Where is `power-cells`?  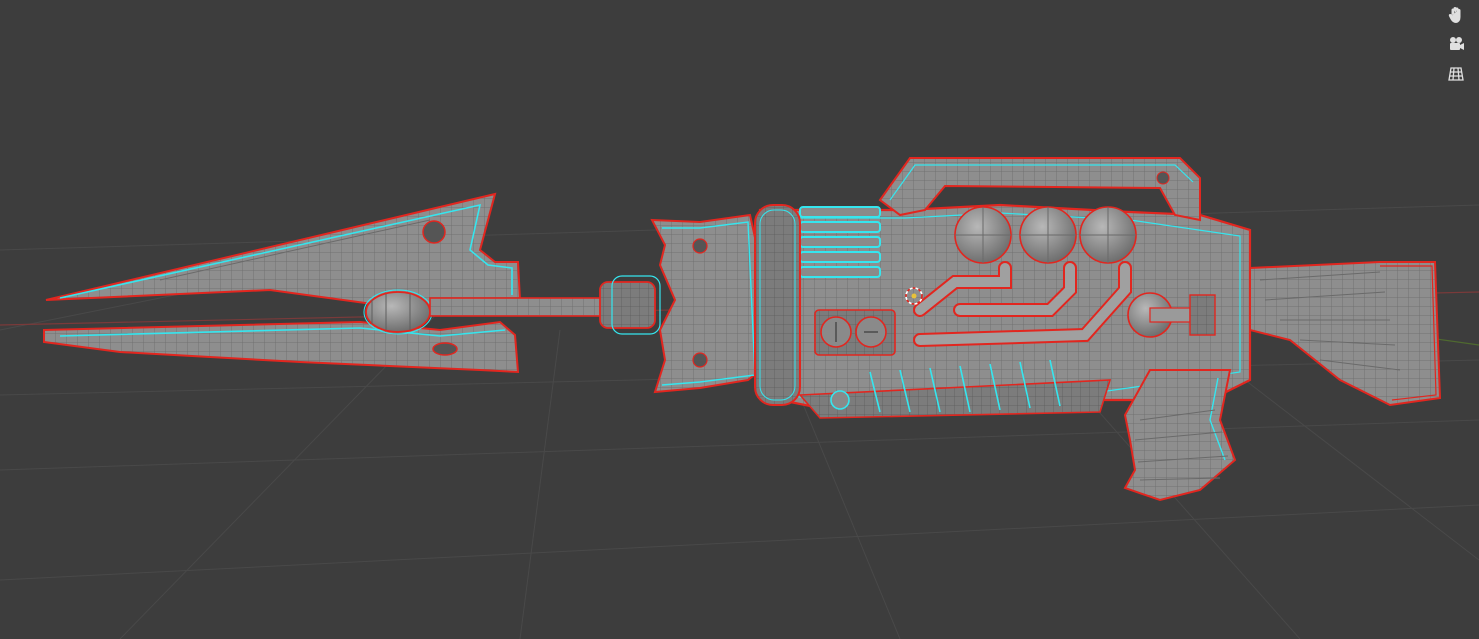
power-cells is located at coordinates (1045, 235).